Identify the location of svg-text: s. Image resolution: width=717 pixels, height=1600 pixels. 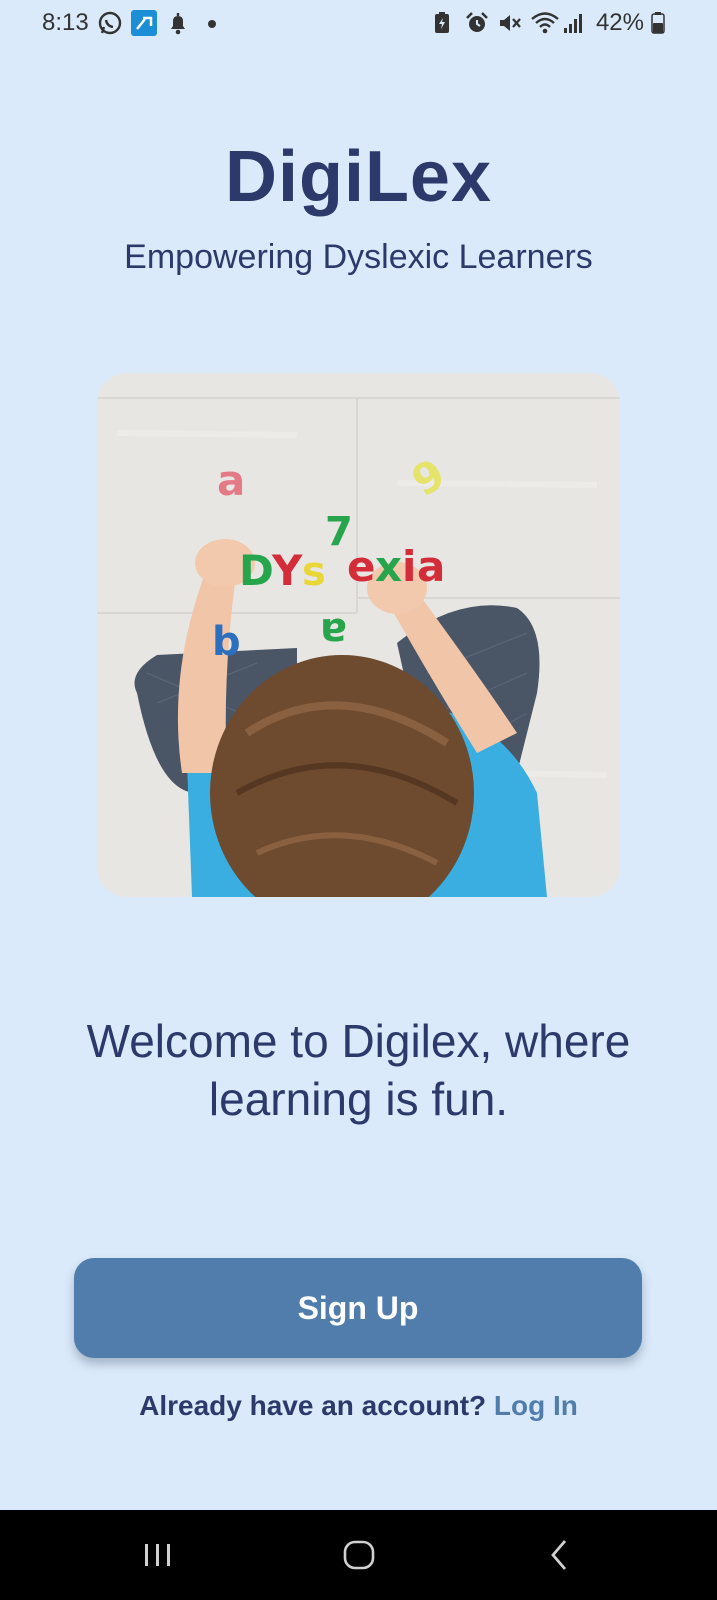
(314, 572).